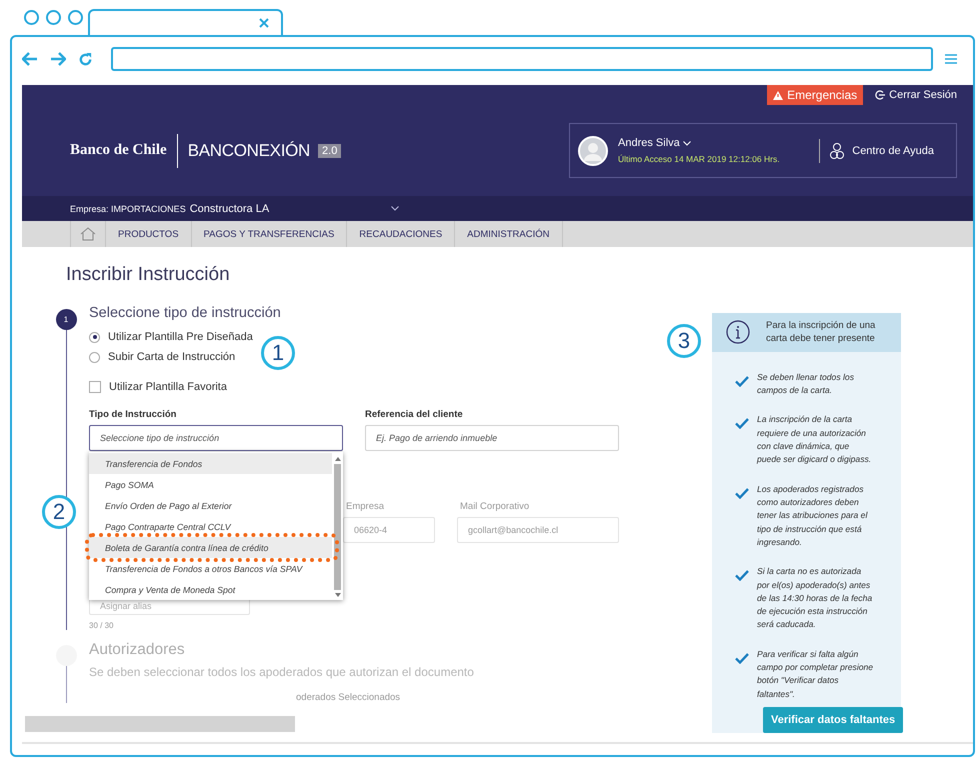 This screenshot has height=768, width=980. I want to click on close-icon, so click(264, 23).